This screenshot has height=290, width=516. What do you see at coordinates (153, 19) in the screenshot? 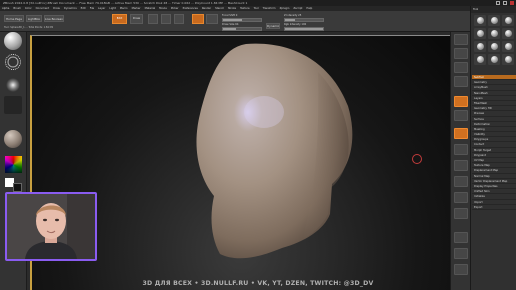
I see `move-button` at bounding box center [153, 19].